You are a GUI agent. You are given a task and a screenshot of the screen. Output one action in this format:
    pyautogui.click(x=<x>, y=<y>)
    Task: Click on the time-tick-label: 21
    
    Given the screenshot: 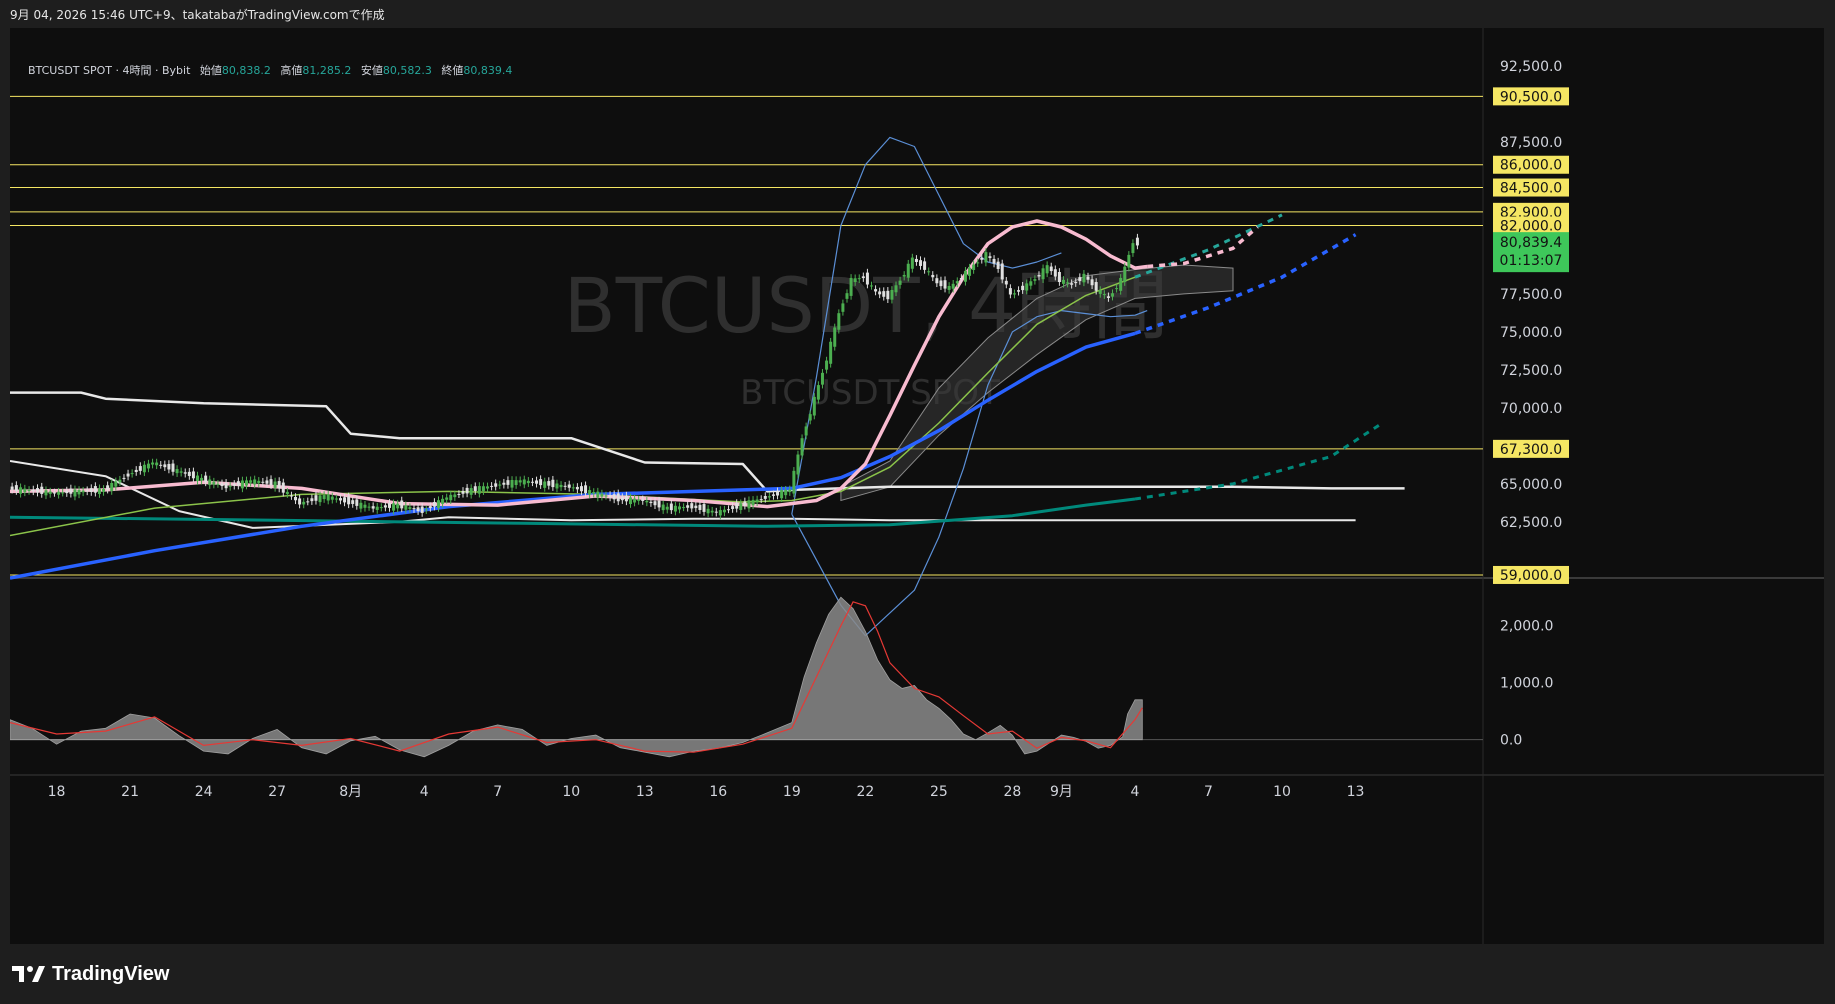 What is the action you would take?
    pyautogui.click(x=130, y=792)
    